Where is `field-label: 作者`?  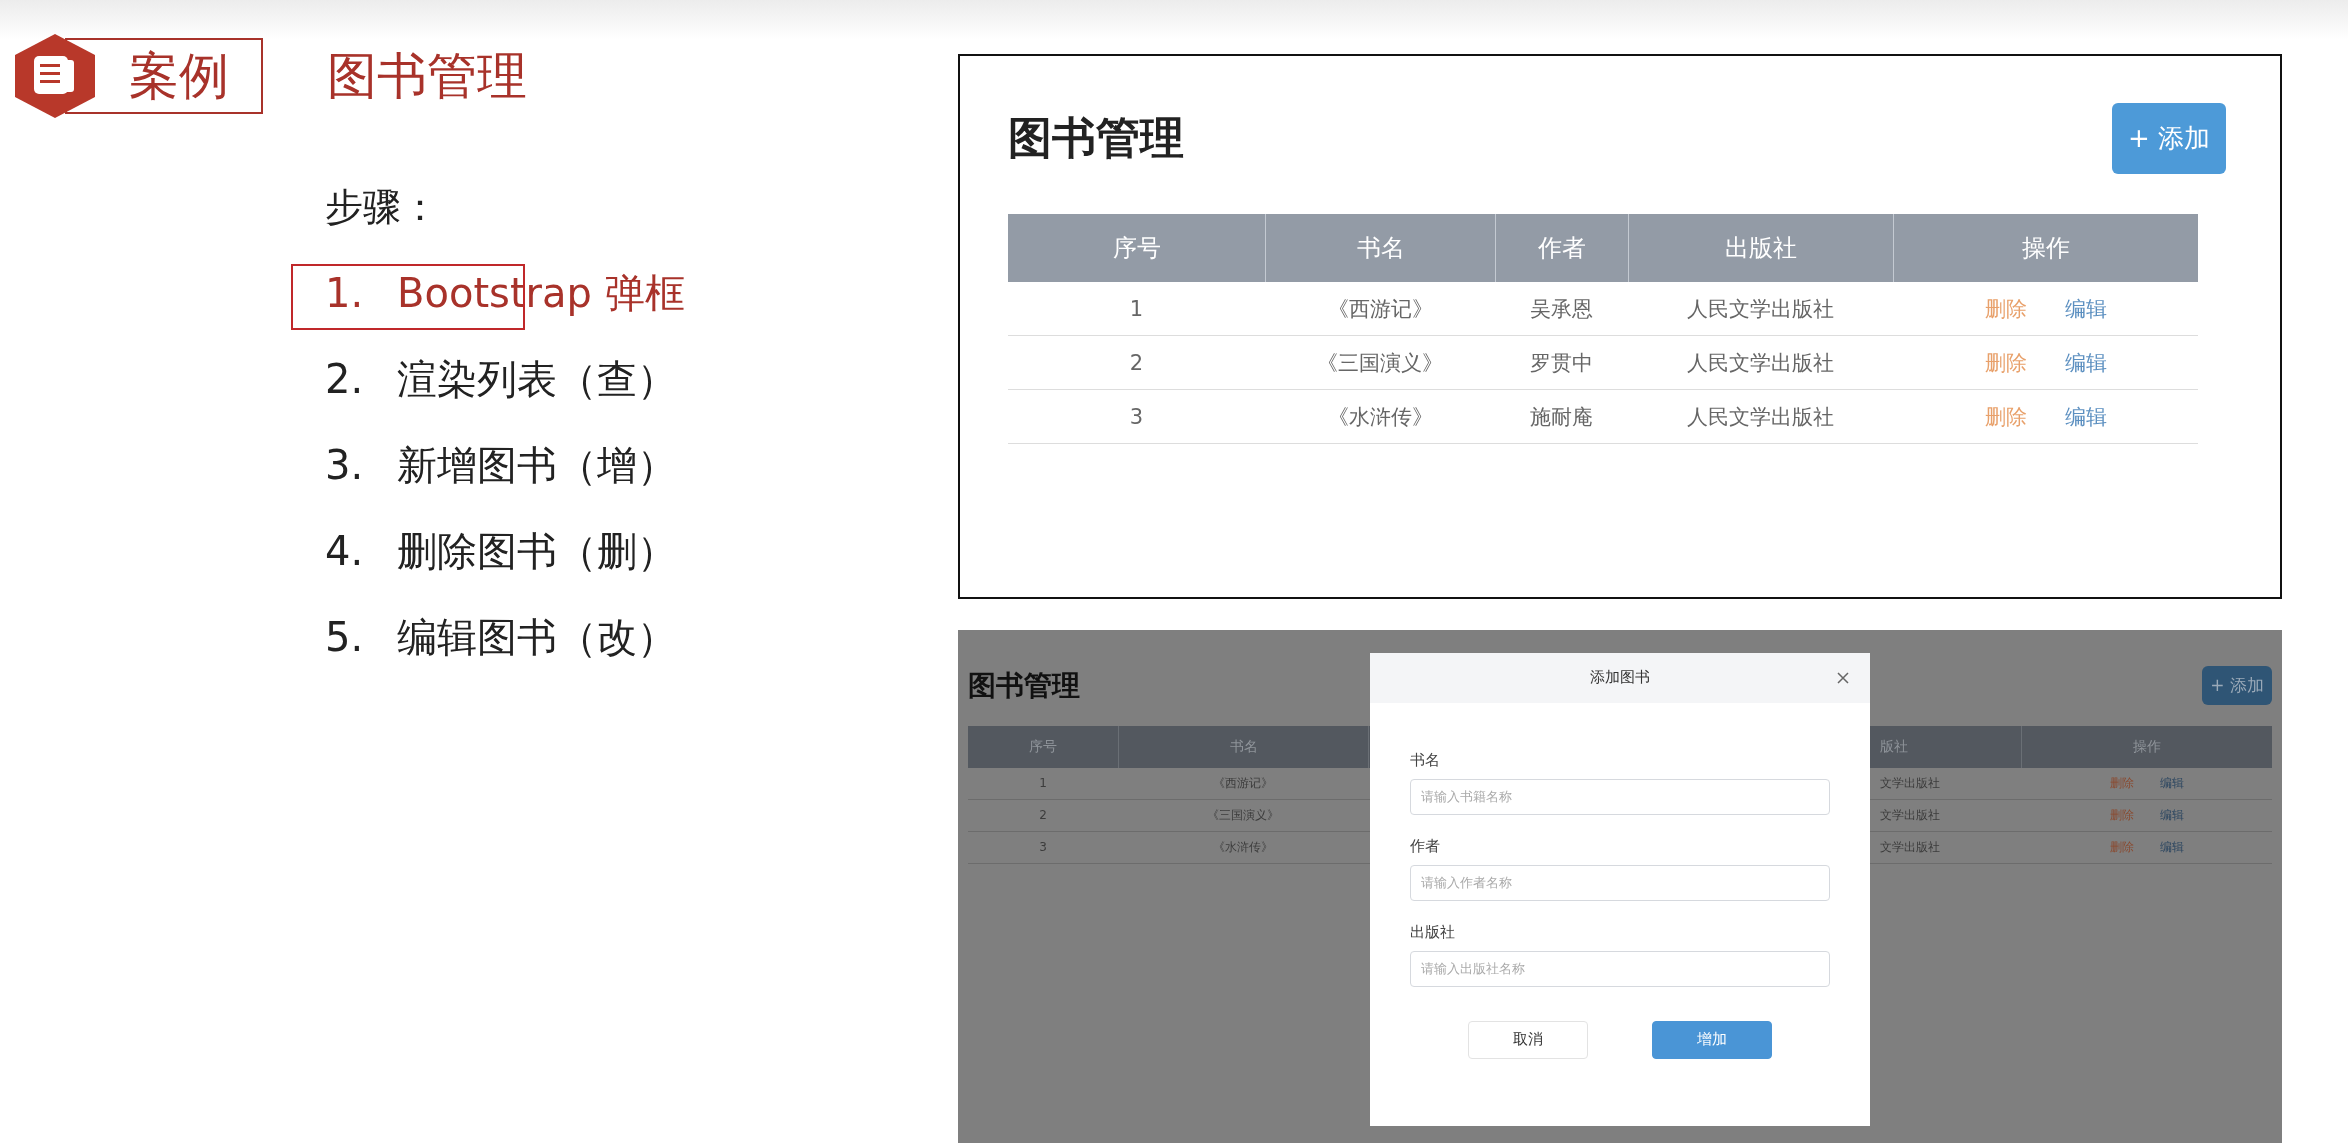 field-label: 作者 is located at coordinates (1425, 847).